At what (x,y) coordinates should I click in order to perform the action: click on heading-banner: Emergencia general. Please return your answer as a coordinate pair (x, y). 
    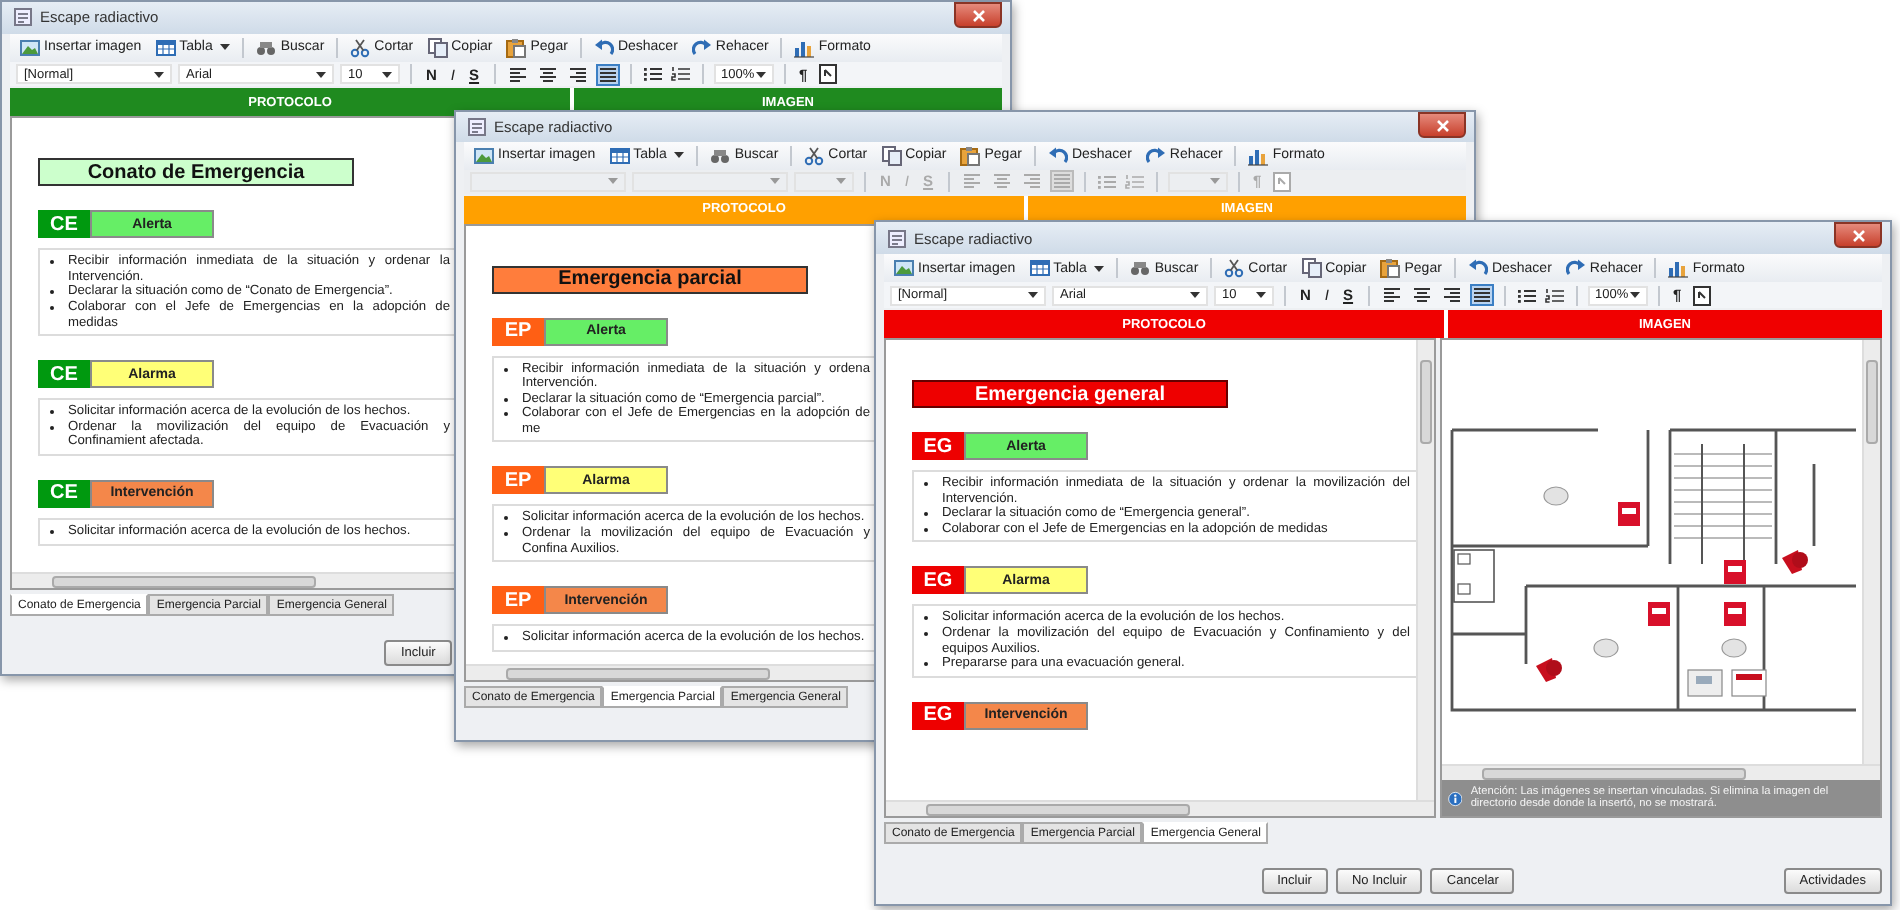
    Looking at the image, I should click on (1070, 394).